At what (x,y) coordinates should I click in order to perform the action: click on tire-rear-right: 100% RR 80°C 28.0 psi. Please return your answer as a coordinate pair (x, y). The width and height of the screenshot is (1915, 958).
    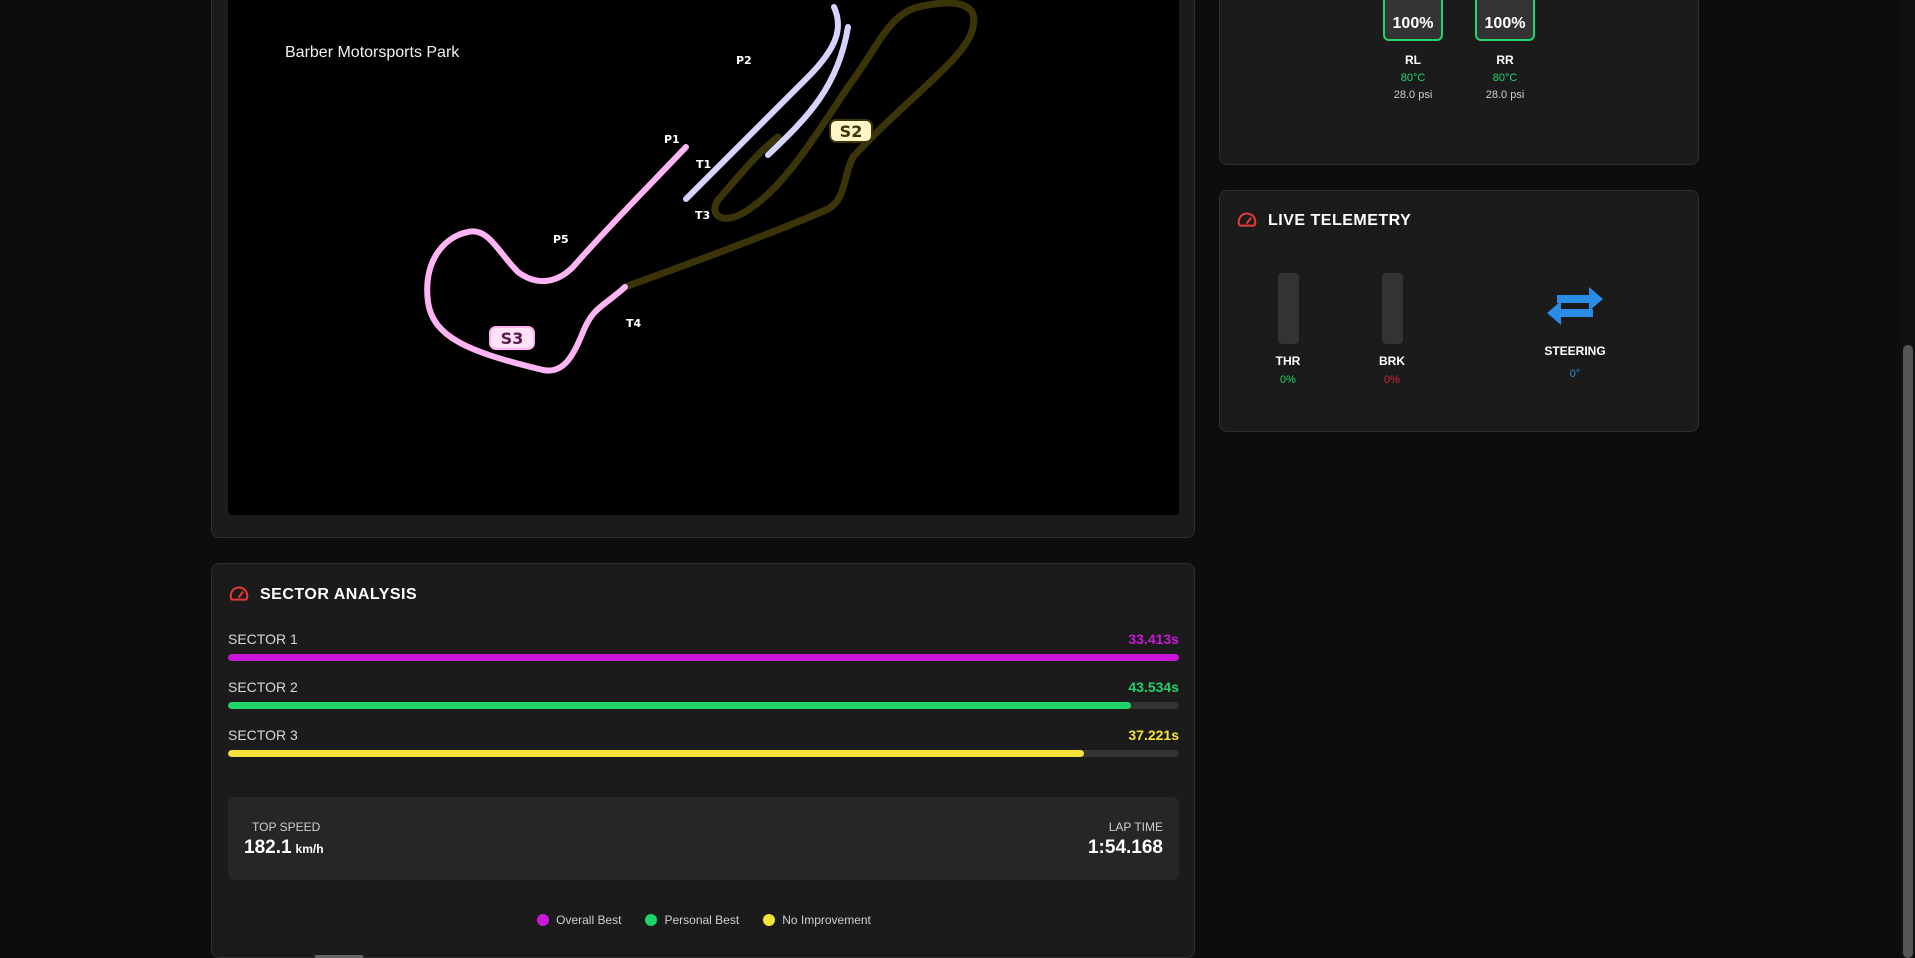
    Looking at the image, I should click on (1505, 50).